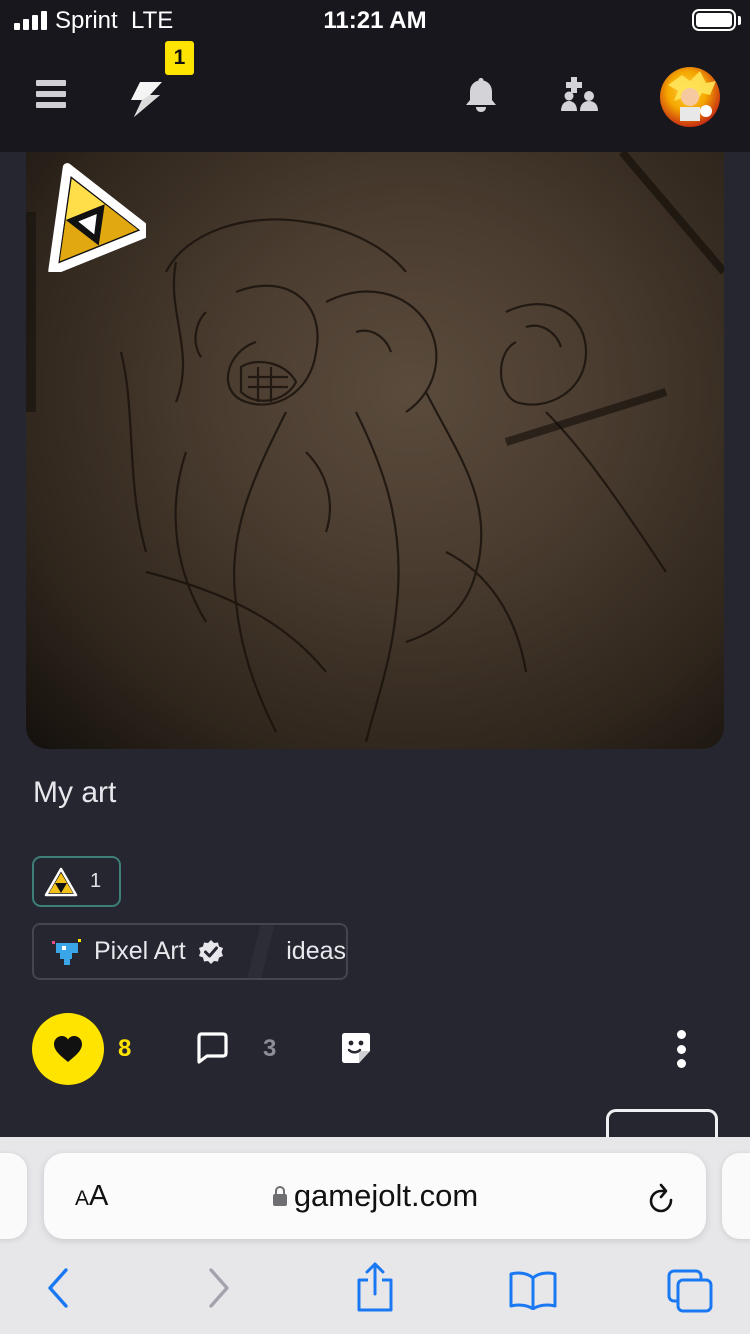  I want to click on verified-badge-icon, so click(210, 951).